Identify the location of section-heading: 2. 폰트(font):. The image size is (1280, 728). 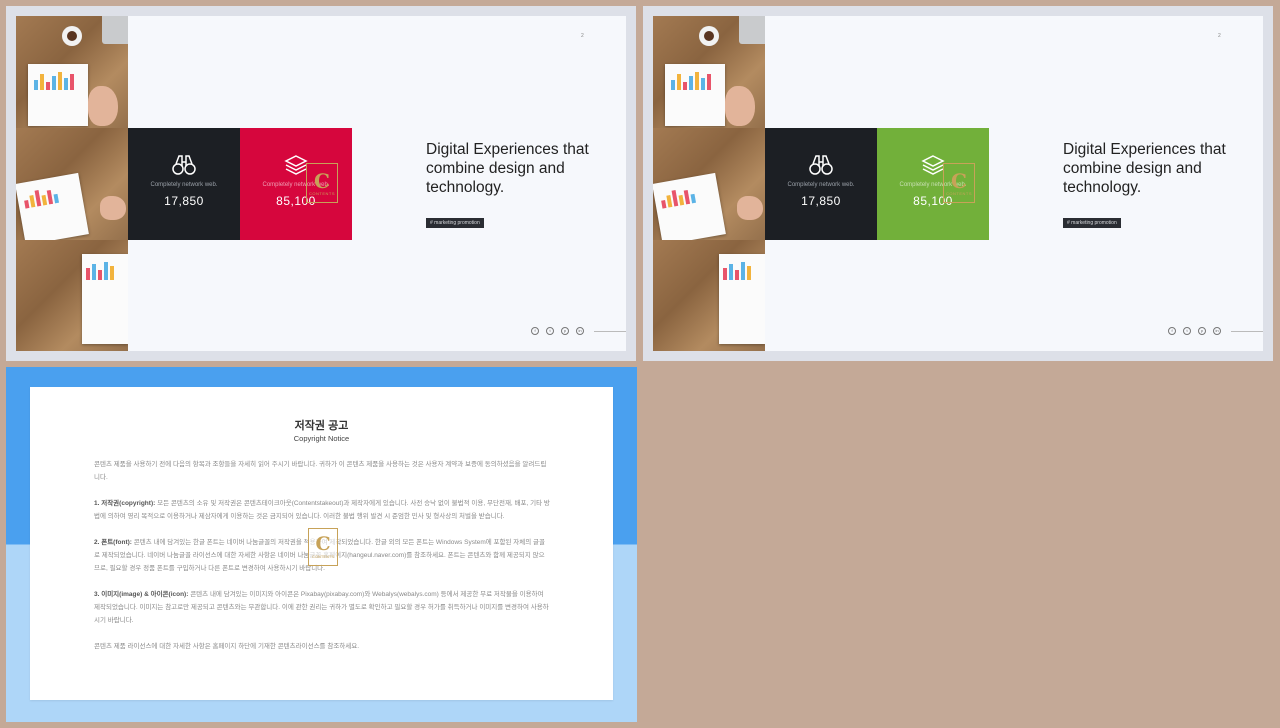
(113, 542).